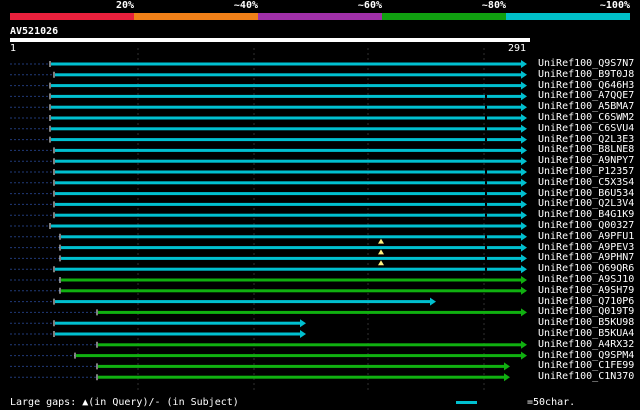  Describe the element at coordinates (586, 107) in the screenshot. I see `hit-label: UniRef100_A5BMA7` at that location.